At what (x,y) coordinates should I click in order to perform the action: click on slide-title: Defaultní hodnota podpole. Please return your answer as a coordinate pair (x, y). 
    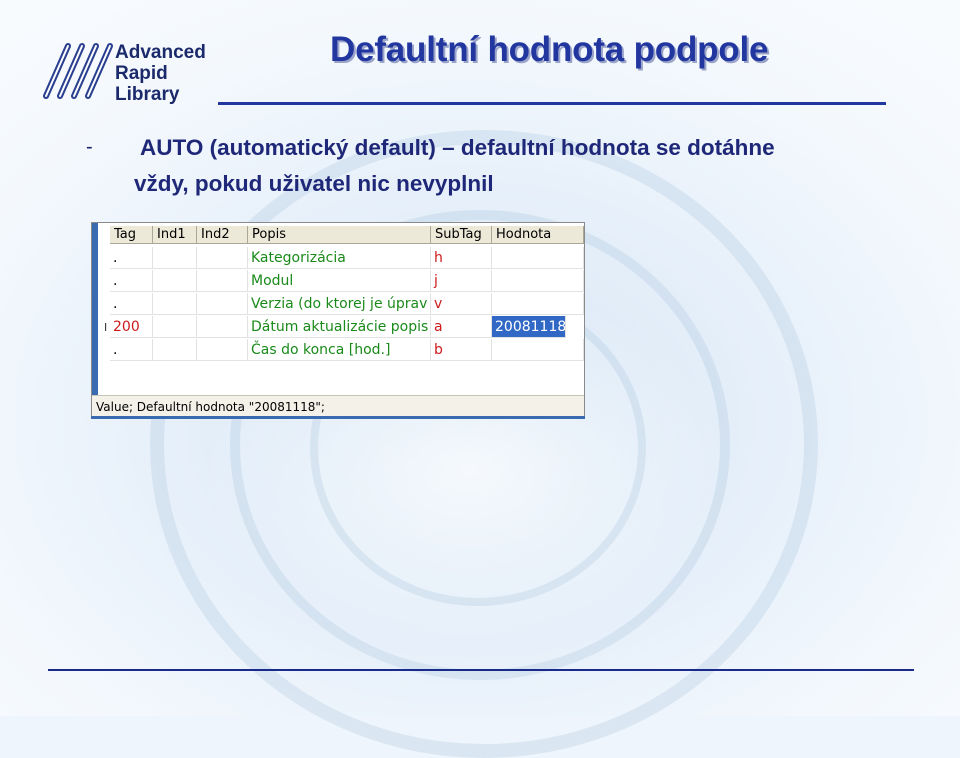
    Looking at the image, I should click on (549, 49).